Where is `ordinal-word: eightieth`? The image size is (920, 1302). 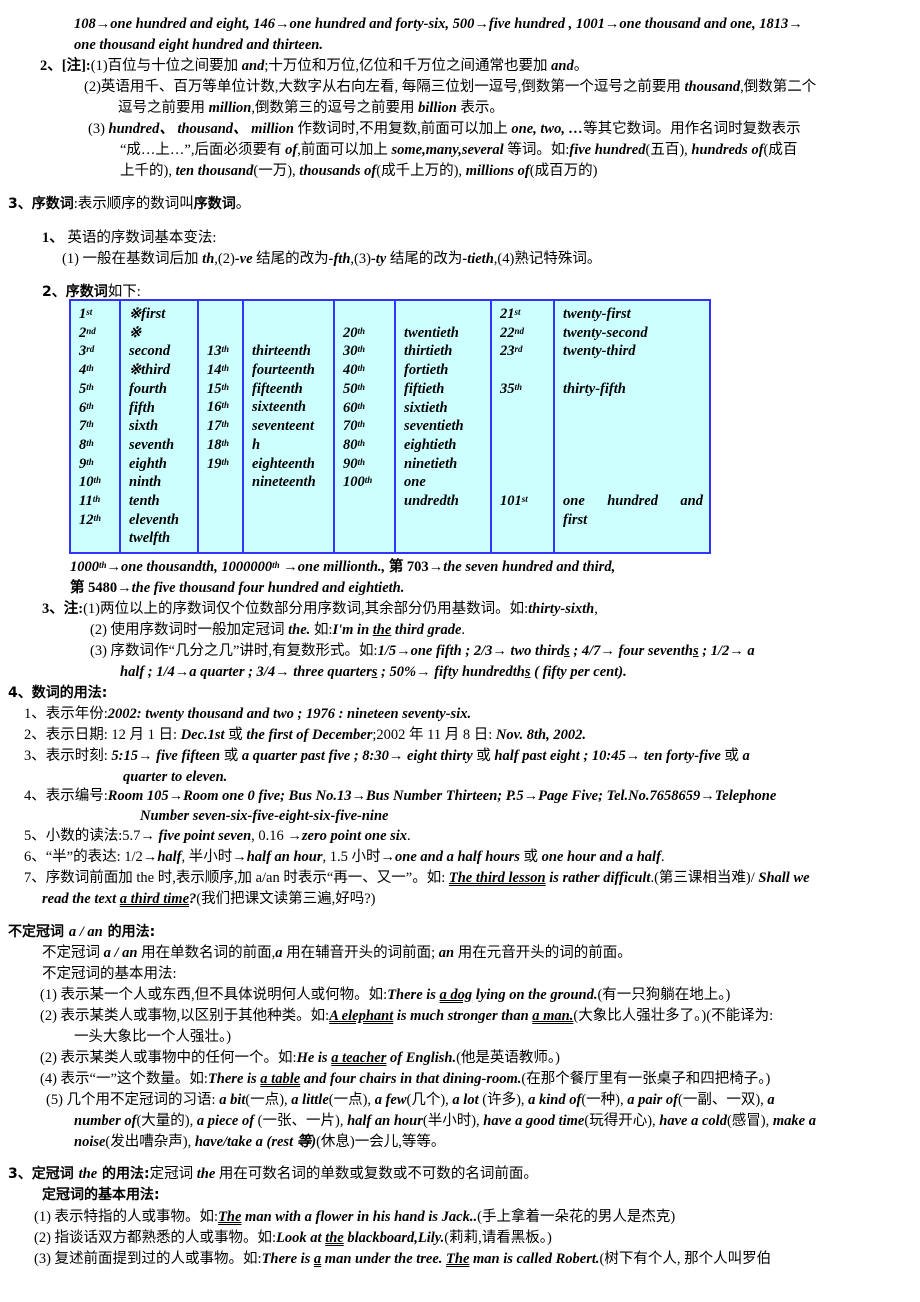 ordinal-word: eightieth is located at coordinates (430, 444).